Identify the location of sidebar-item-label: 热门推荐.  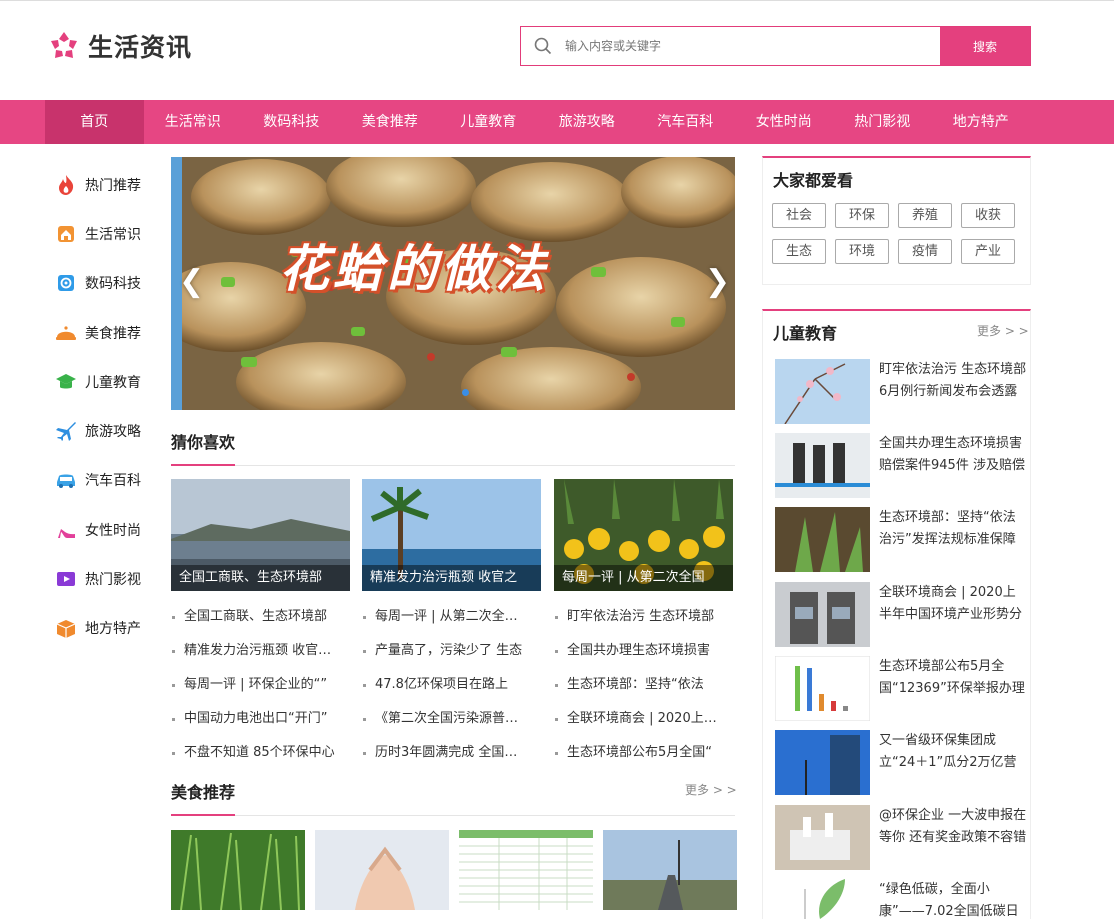
(113, 185).